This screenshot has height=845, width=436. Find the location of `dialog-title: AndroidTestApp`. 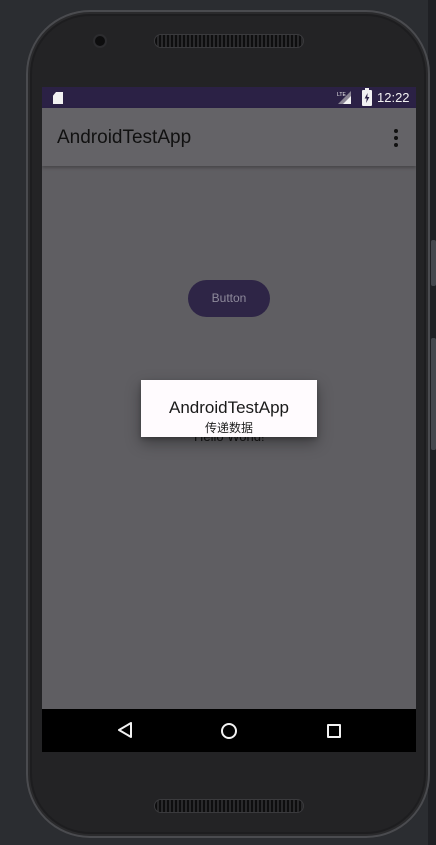

dialog-title: AndroidTestApp is located at coordinates (229, 407).